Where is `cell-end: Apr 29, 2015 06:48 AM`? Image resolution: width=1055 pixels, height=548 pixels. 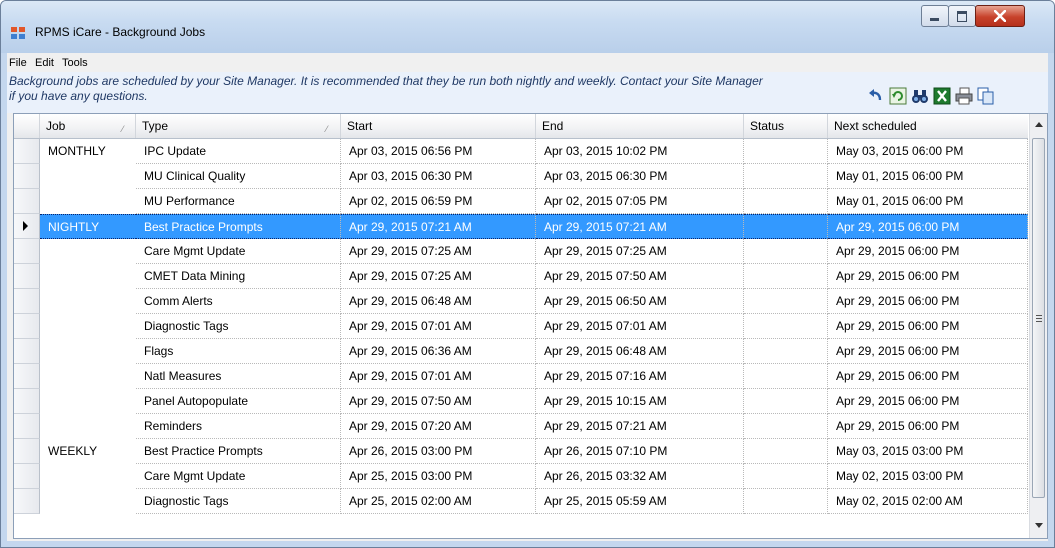 cell-end: Apr 29, 2015 06:48 AM is located at coordinates (640, 351).